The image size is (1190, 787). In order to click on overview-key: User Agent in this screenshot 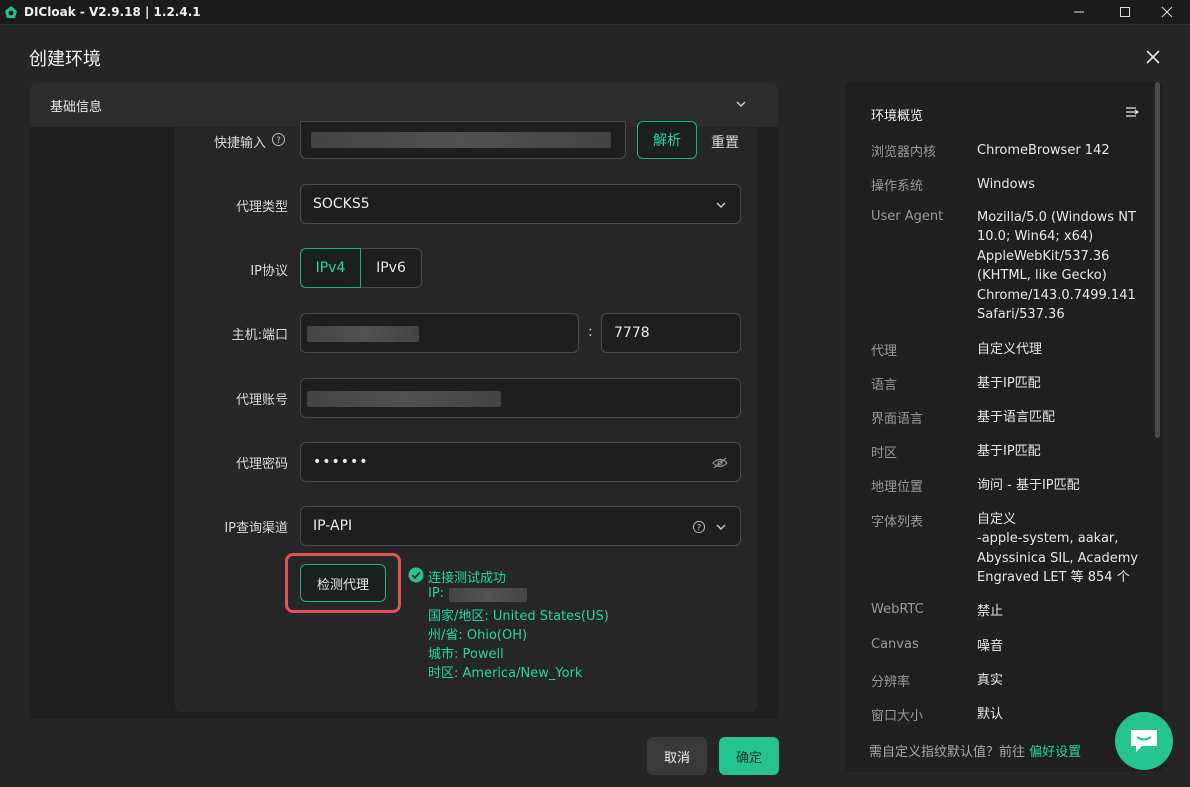, I will do `click(907, 216)`.